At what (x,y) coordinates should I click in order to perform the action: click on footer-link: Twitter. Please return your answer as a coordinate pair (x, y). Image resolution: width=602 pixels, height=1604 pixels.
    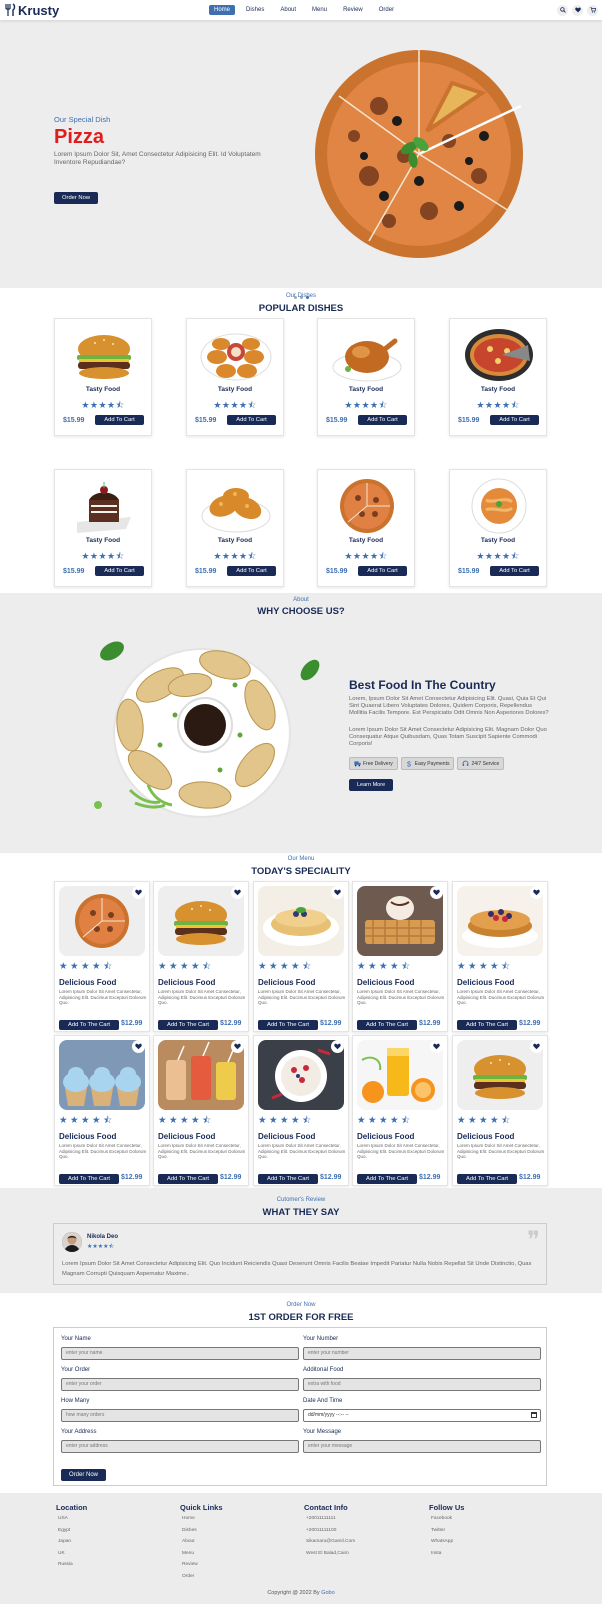
    Looking at the image, I should click on (446, 1534).